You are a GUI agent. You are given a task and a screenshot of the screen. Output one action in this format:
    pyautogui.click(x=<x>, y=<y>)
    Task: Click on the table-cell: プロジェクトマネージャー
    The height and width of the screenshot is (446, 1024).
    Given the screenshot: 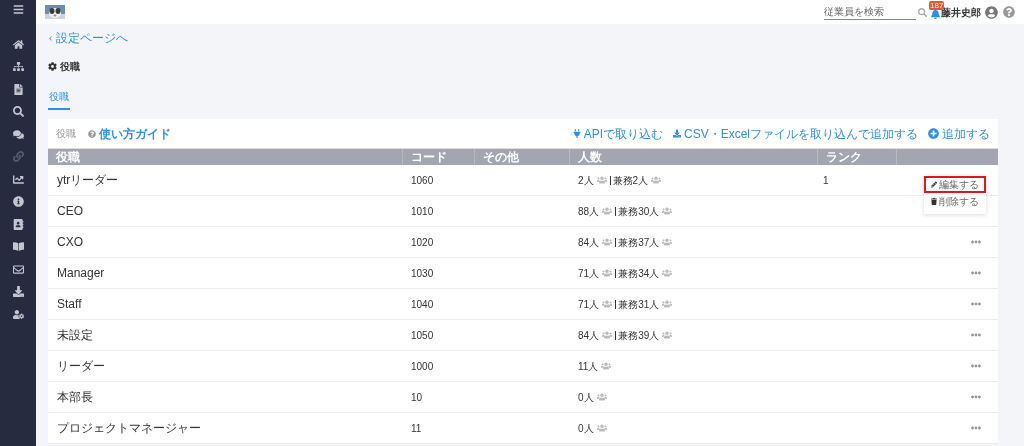 What is the action you would take?
    pyautogui.click(x=129, y=428)
    